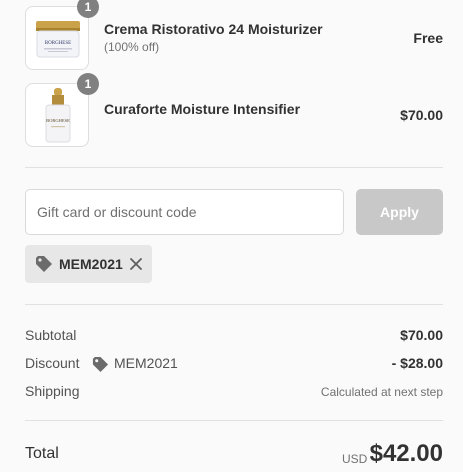 The image size is (463, 472). I want to click on apply-button: Apply, so click(399, 212).